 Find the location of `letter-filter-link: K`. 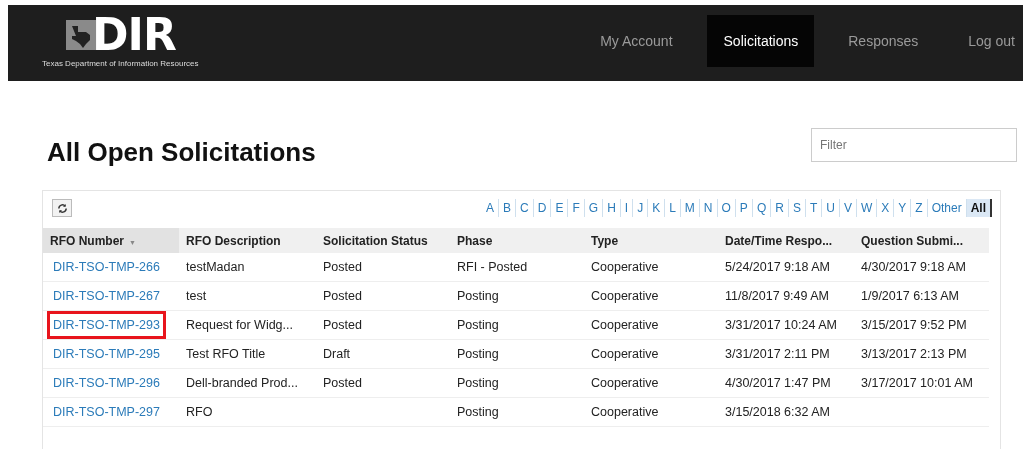

letter-filter-link: K is located at coordinates (657, 208).